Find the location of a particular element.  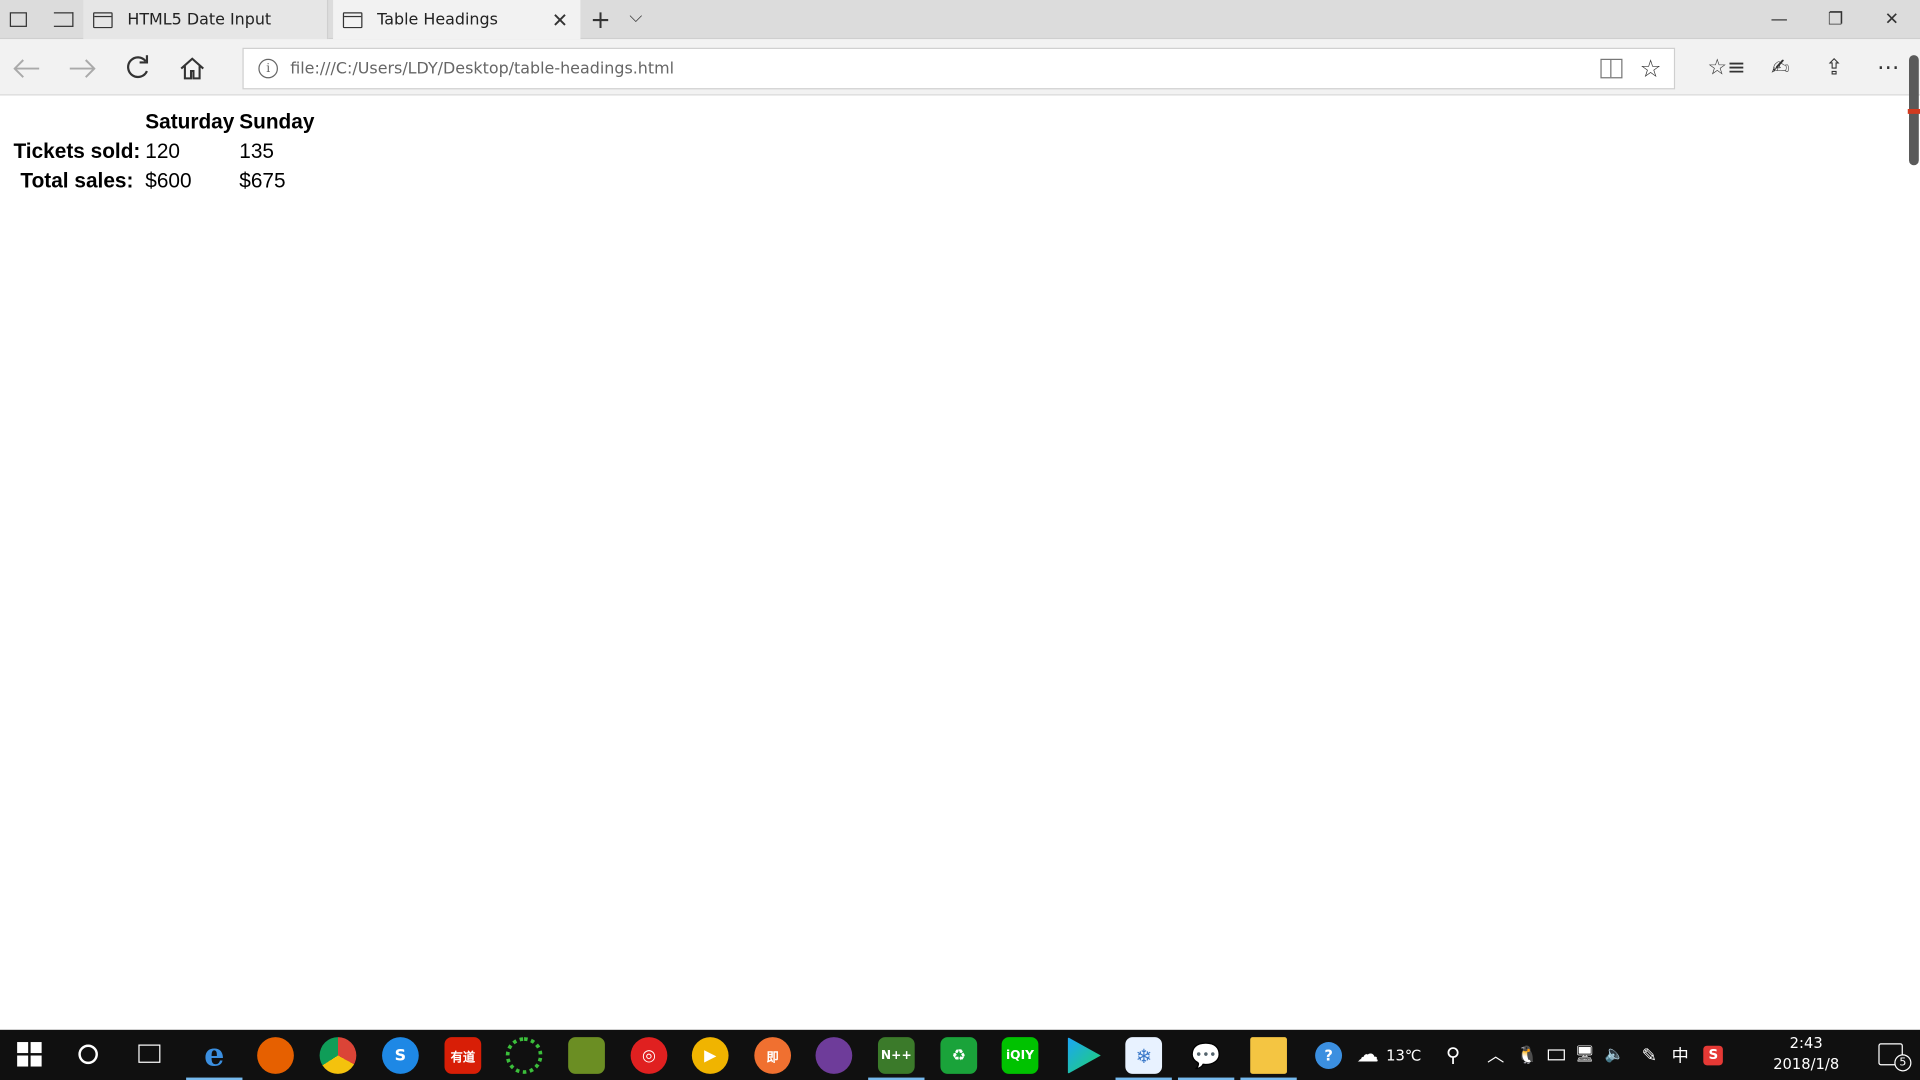

row-header: Total sales: is located at coordinates (77, 180).